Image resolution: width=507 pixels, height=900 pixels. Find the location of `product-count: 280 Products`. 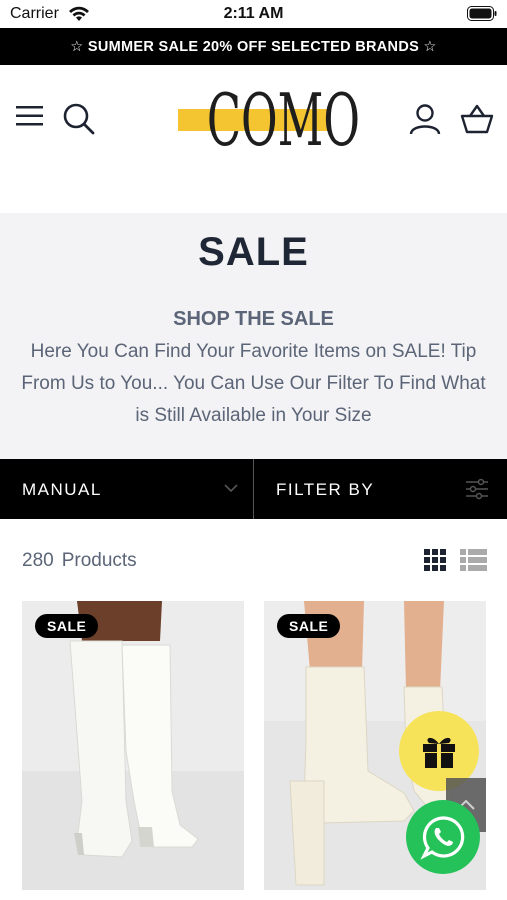

product-count: 280 Products is located at coordinates (83, 561).